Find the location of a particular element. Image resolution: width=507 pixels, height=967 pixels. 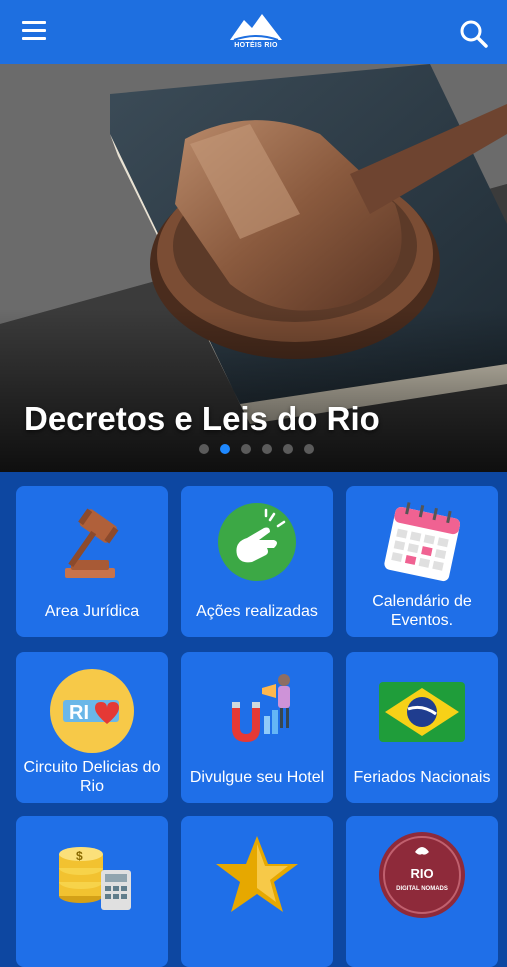

megaphone-magnet-icon is located at coordinates (261, 708).